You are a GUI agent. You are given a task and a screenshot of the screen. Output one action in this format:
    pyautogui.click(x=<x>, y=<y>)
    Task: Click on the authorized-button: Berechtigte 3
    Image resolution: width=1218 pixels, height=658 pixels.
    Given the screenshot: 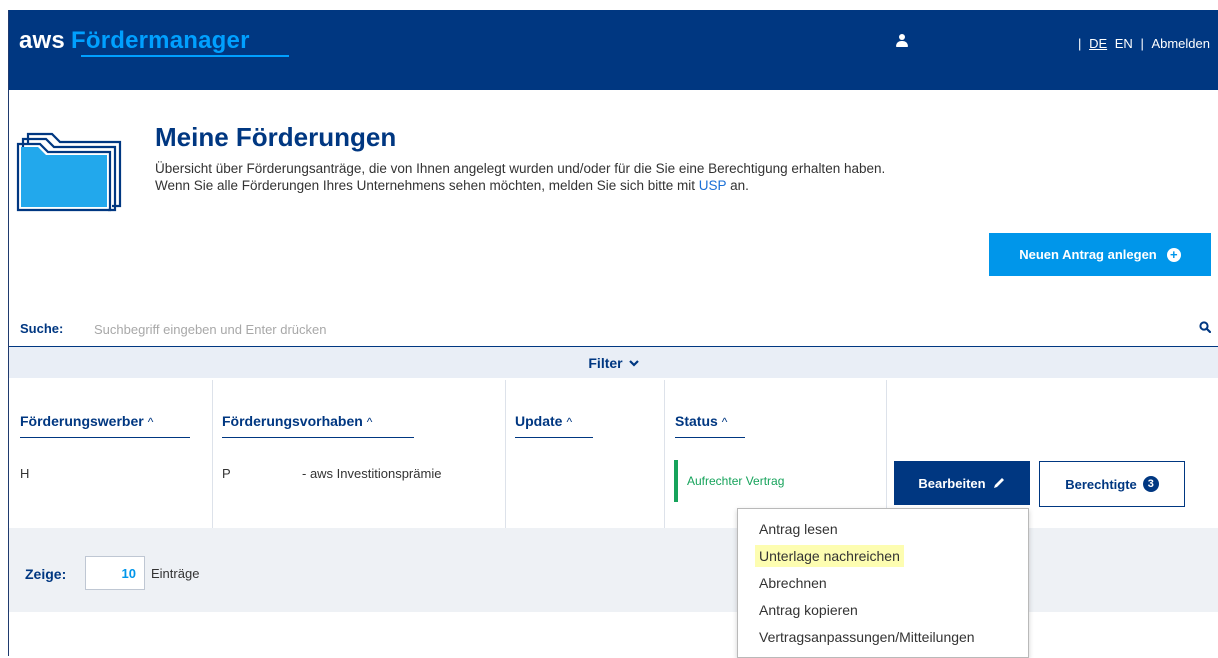 What is the action you would take?
    pyautogui.click(x=1112, y=484)
    